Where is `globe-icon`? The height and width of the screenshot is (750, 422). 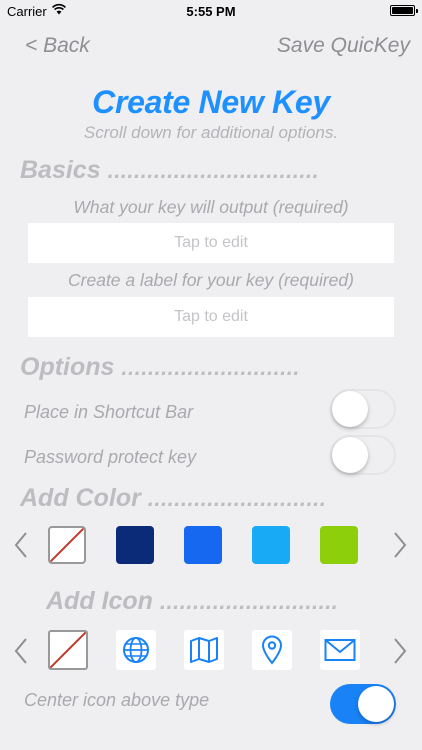 globe-icon is located at coordinates (136, 650).